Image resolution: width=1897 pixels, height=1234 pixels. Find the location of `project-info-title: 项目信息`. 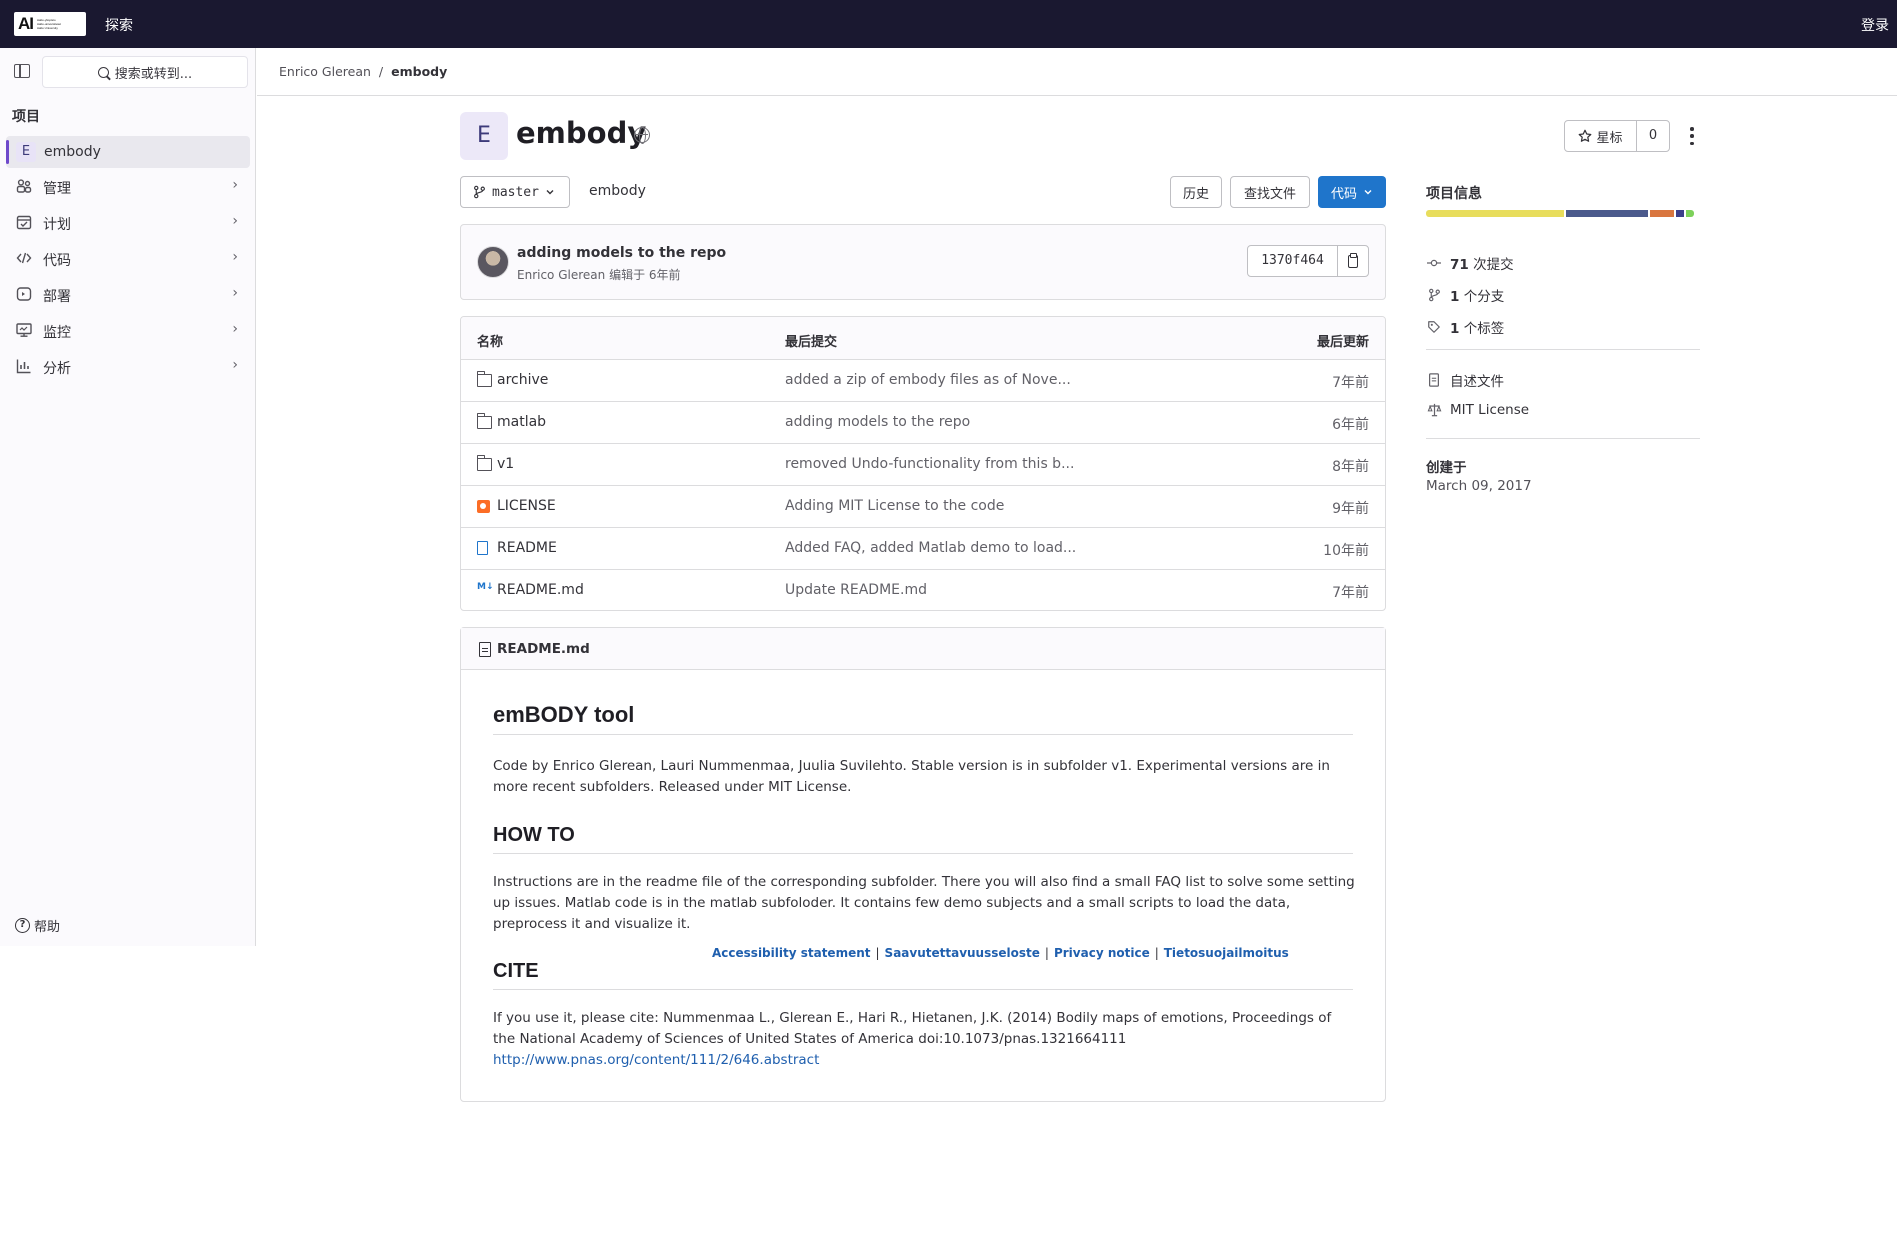

project-info-title: 项目信息 is located at coordinates (1454, 194).